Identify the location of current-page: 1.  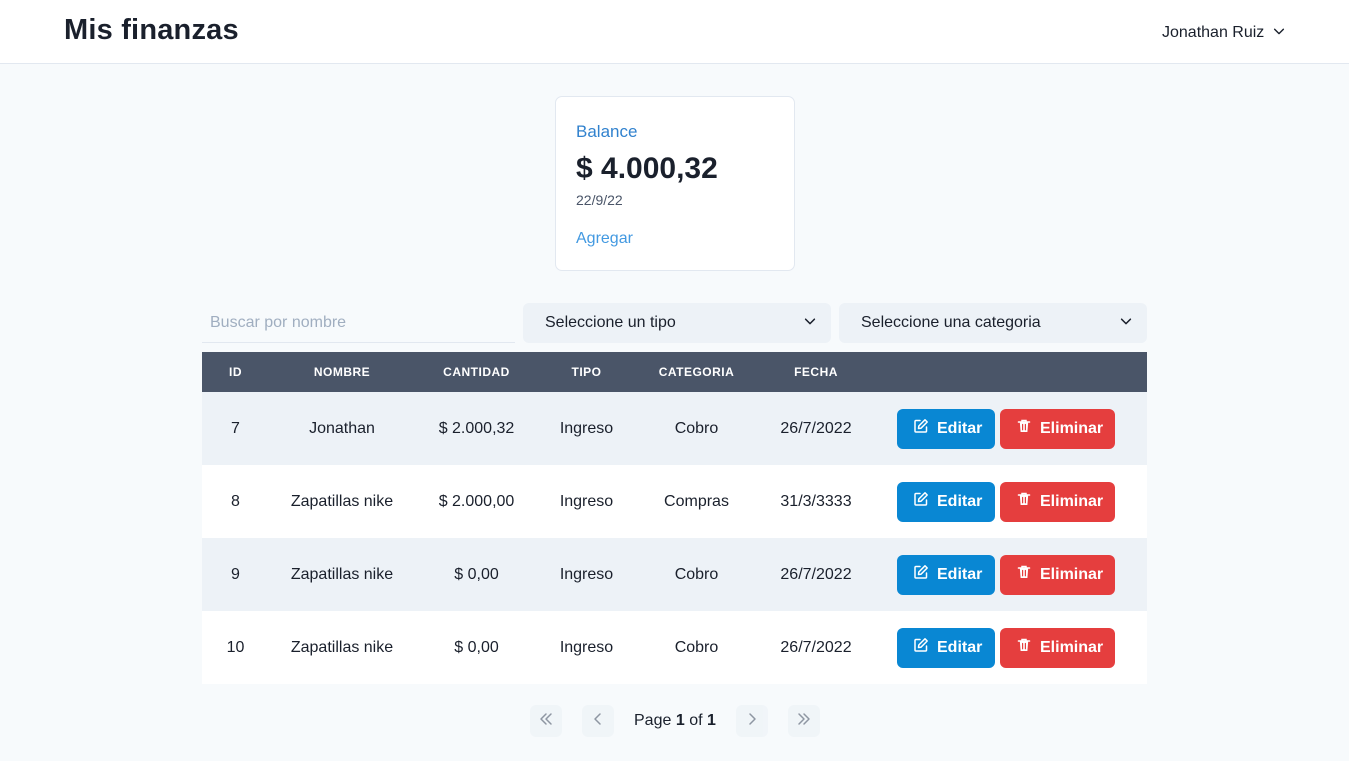
(680, 720).